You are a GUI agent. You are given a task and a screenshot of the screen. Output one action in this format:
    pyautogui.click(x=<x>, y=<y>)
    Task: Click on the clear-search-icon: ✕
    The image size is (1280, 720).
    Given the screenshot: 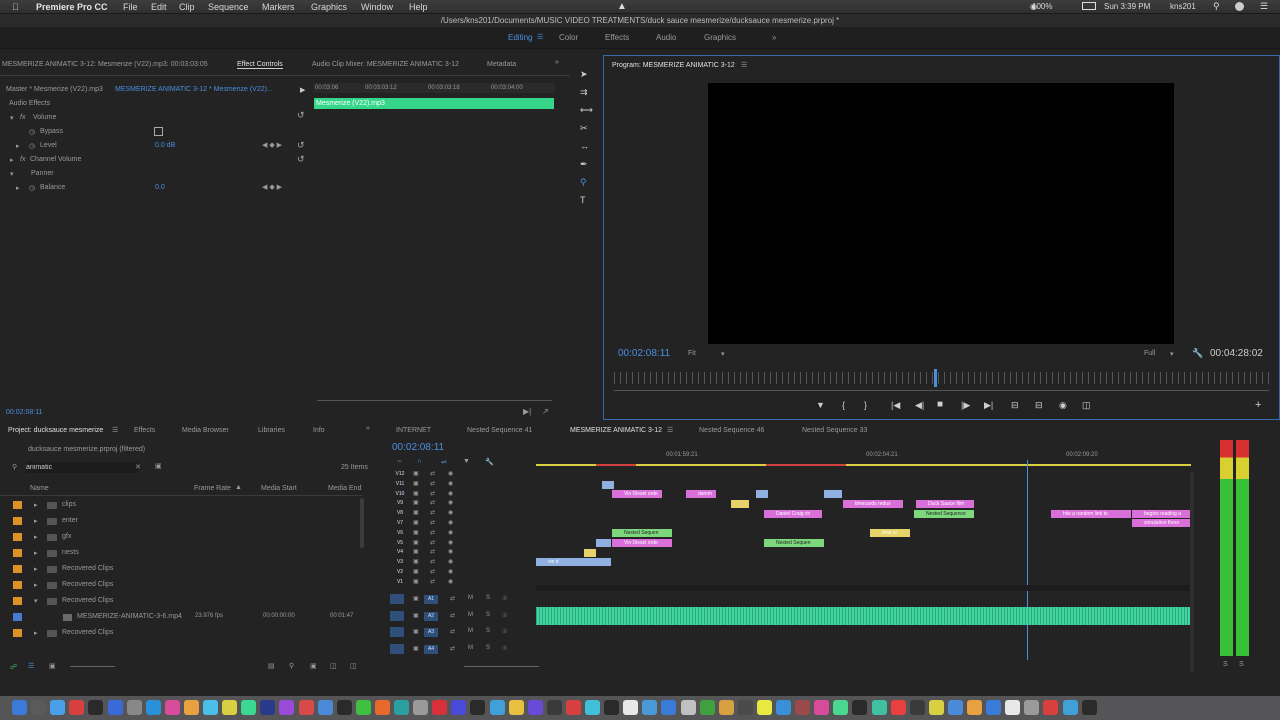 What is the action you would take?
    pyautogui.click(x=138, y=467)
    